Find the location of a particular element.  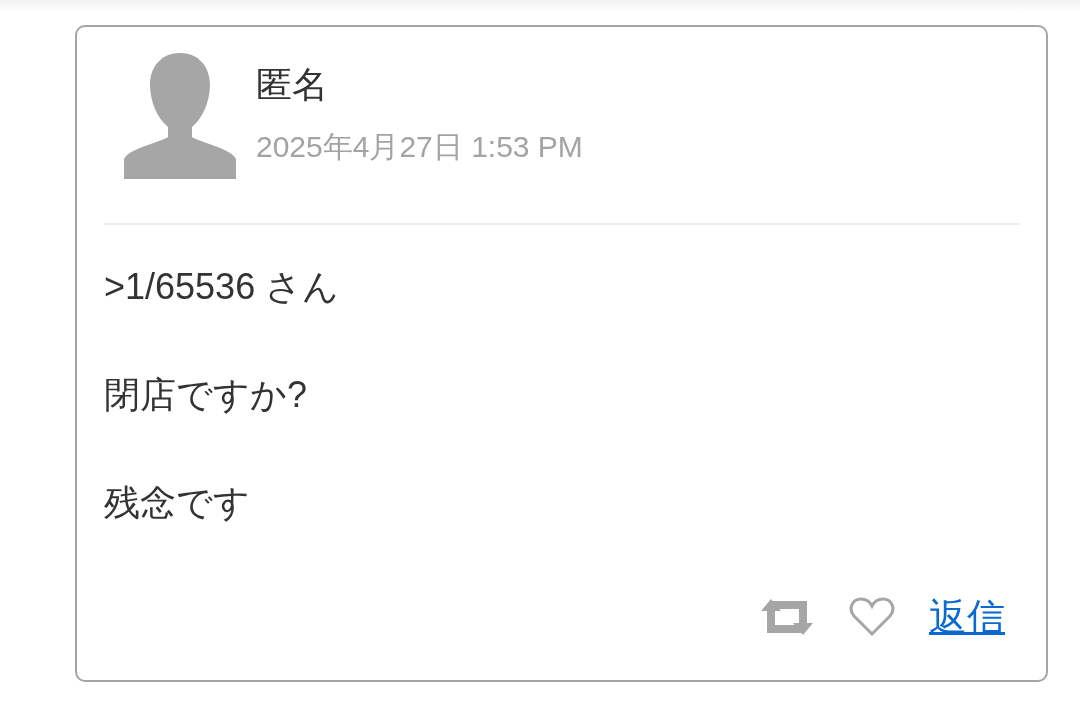

comment-text: 閉店ですか? is located at coordinates (206, 395).